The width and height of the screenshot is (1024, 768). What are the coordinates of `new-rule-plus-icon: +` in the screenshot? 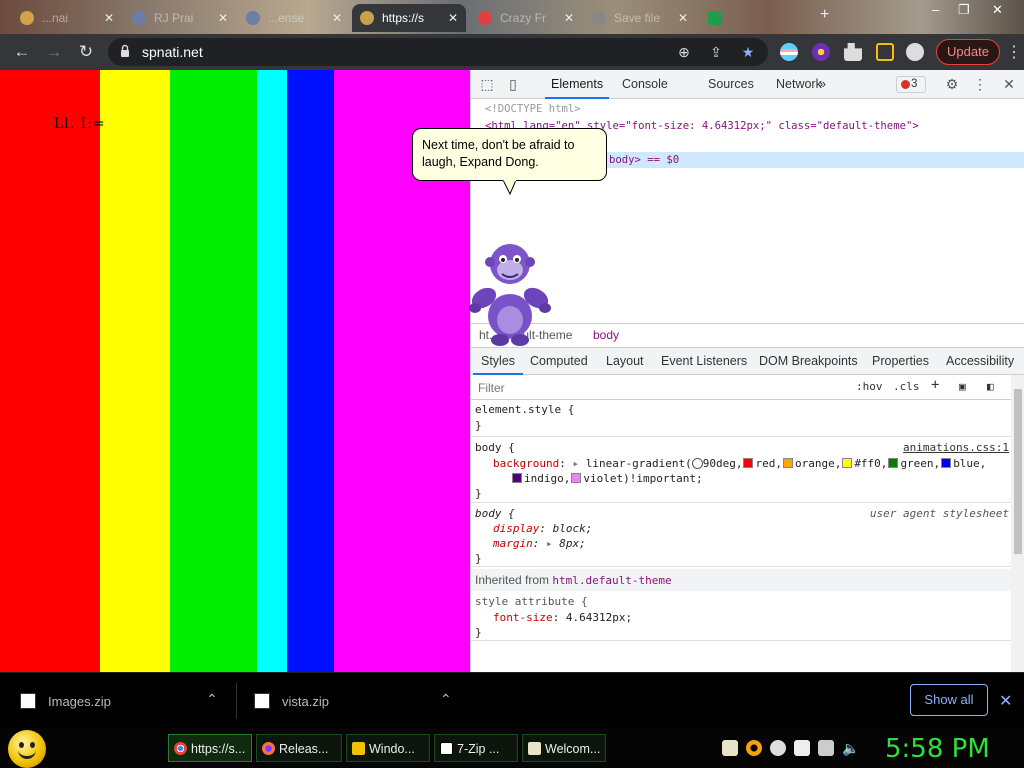 It's located at (935, 385).